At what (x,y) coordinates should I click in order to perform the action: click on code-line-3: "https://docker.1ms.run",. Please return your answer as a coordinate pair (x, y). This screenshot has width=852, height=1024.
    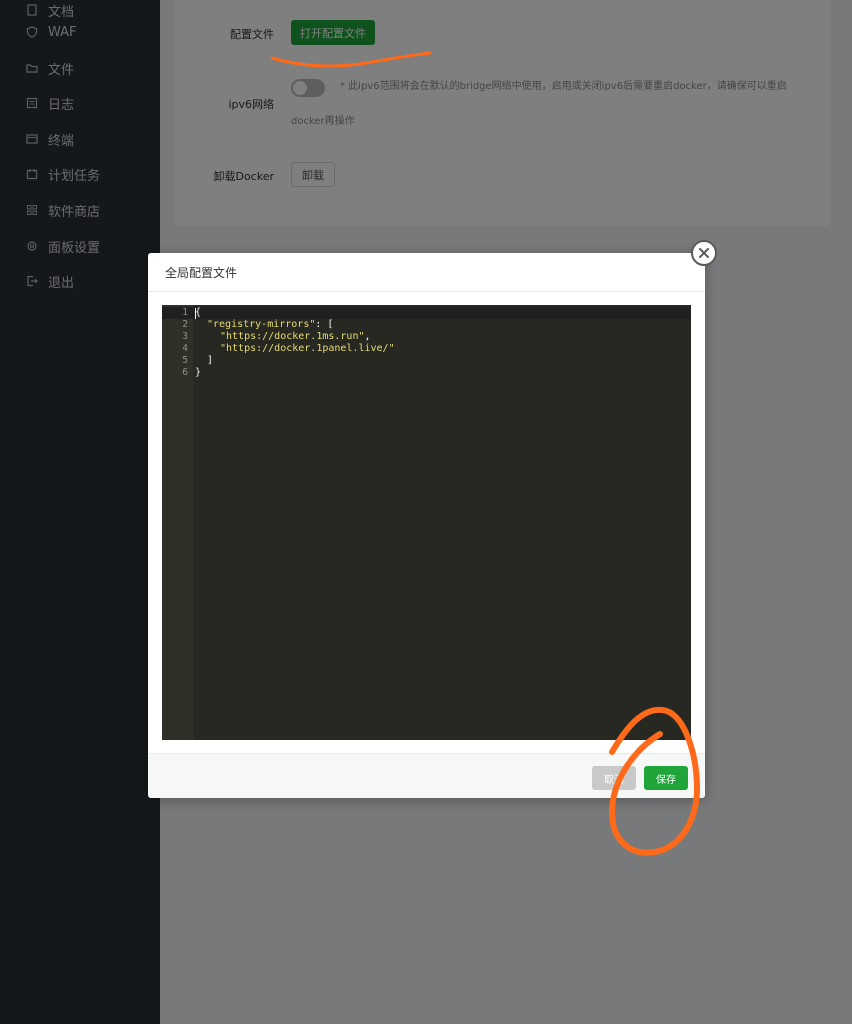
    Looking at the image, I should click on (295, 337).